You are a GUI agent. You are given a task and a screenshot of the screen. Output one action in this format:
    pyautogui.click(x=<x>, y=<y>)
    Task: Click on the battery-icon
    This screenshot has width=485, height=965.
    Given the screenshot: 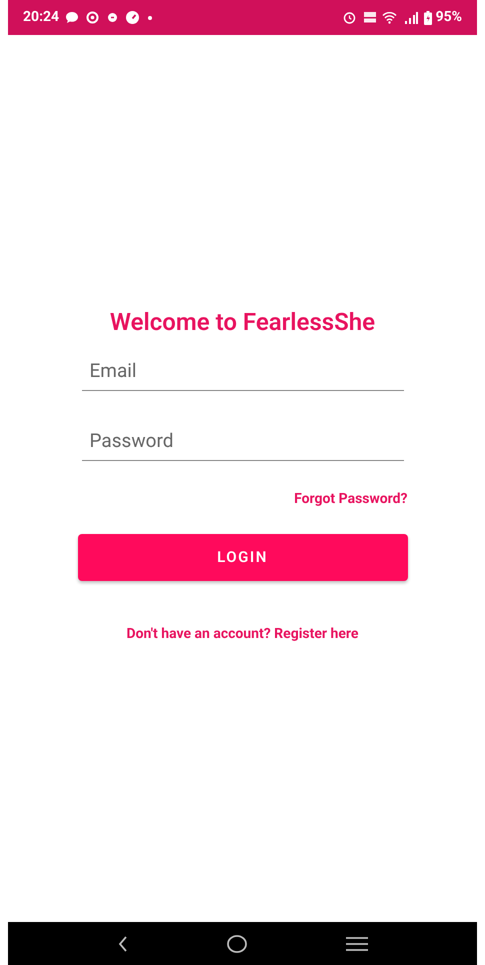 What is the action you would take?
    pyautogui.click(x=428, y=17)
    